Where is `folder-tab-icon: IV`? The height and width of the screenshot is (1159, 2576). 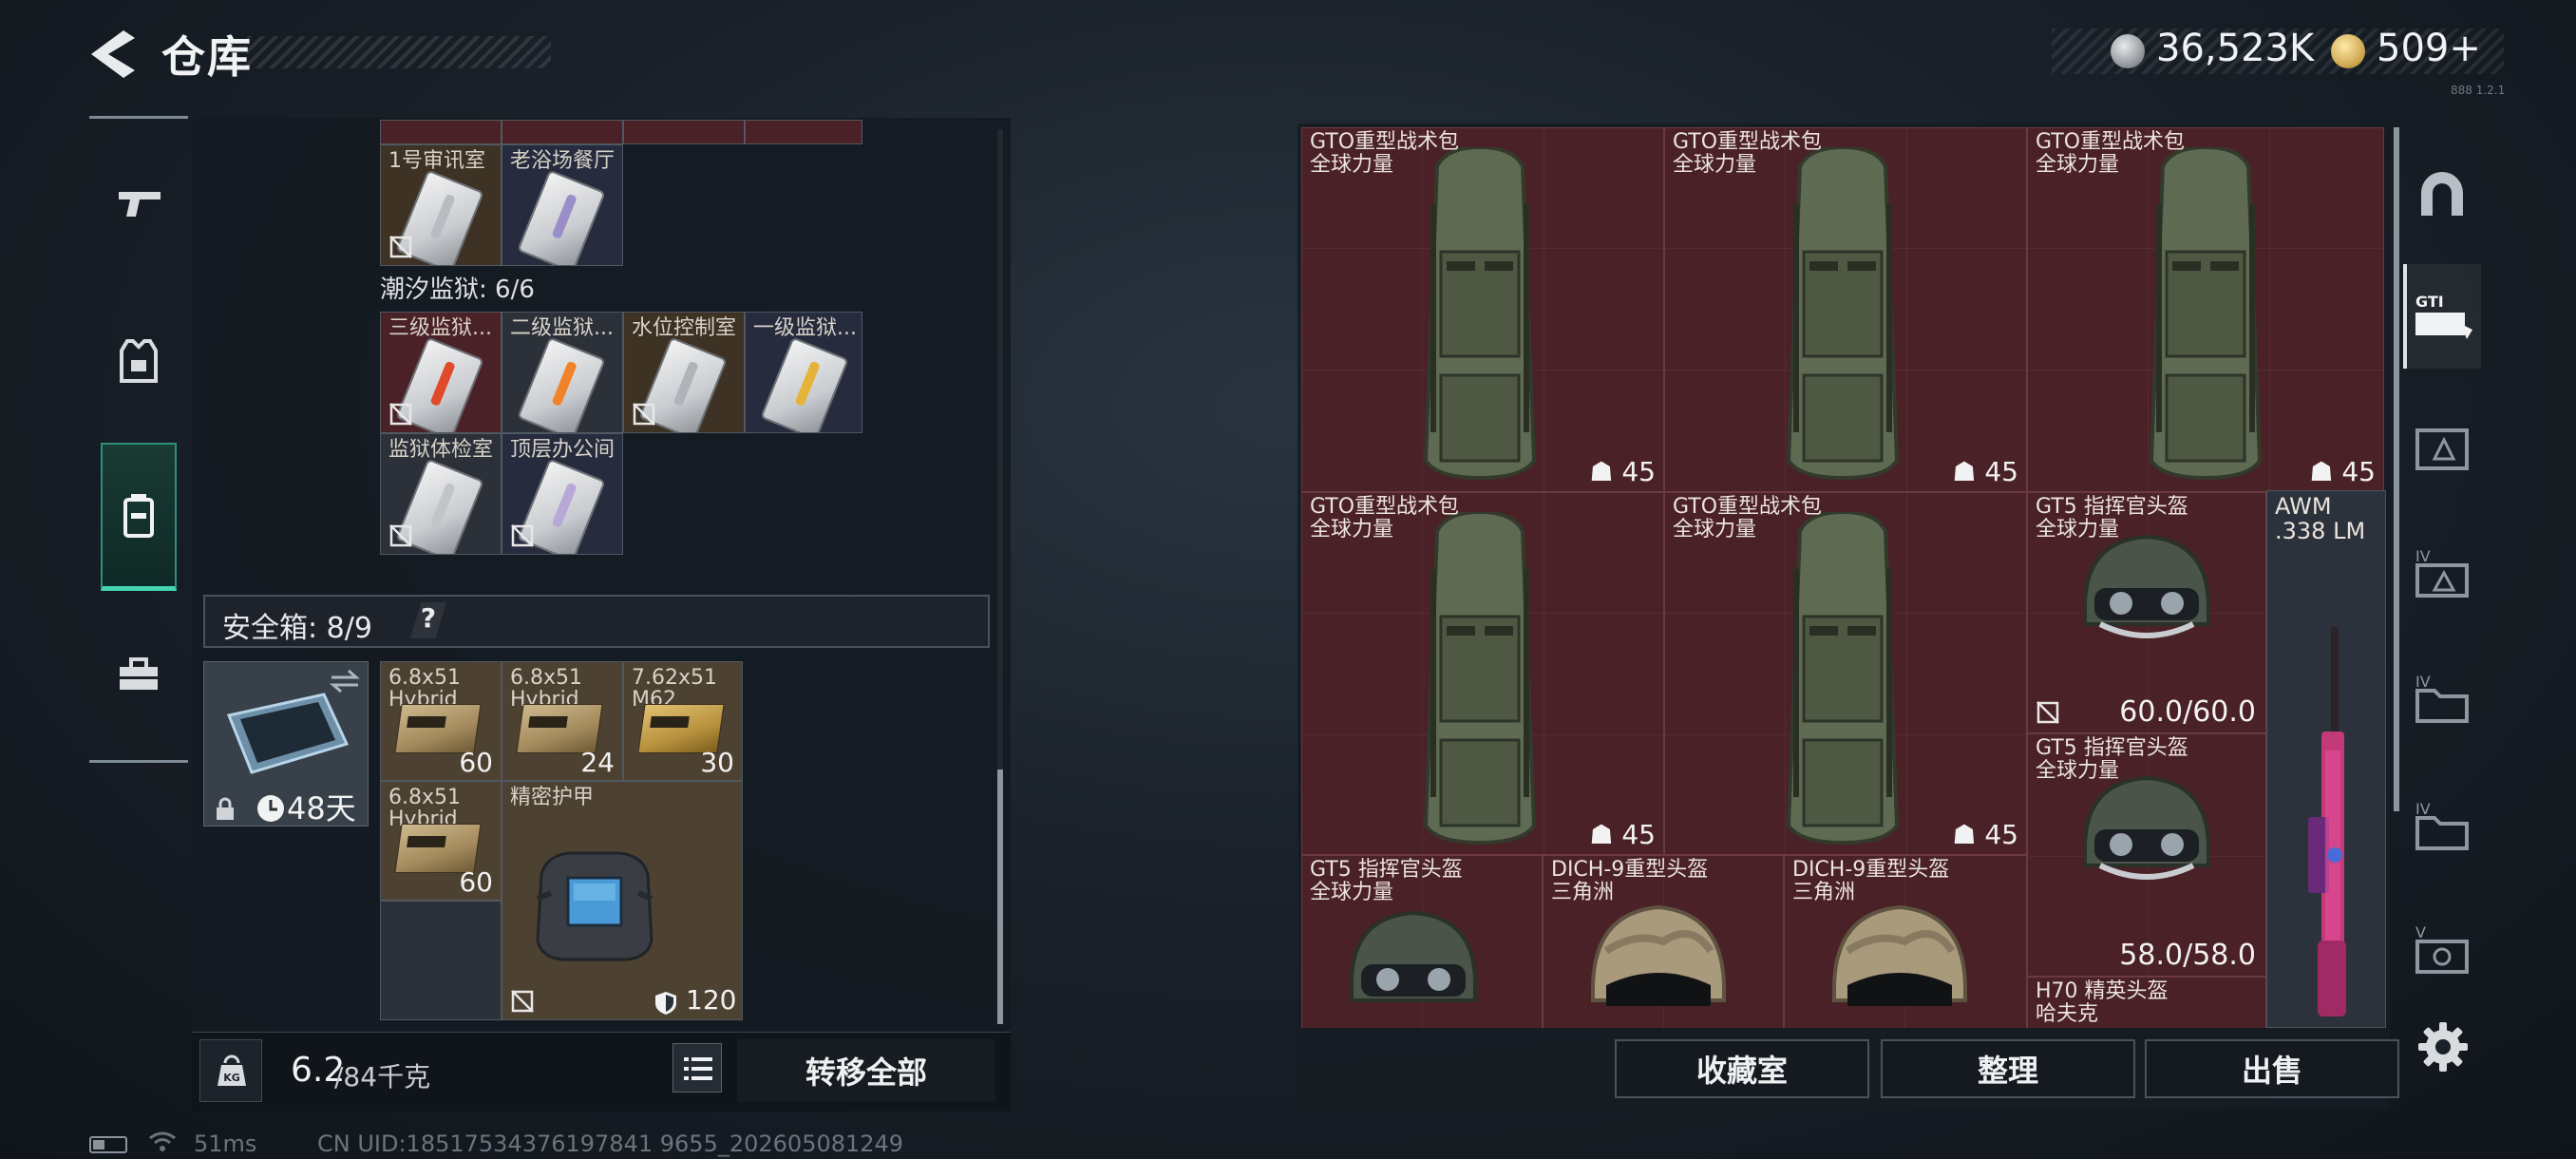
folder-tab-icon: IV is located at coordinates (2442, 825).